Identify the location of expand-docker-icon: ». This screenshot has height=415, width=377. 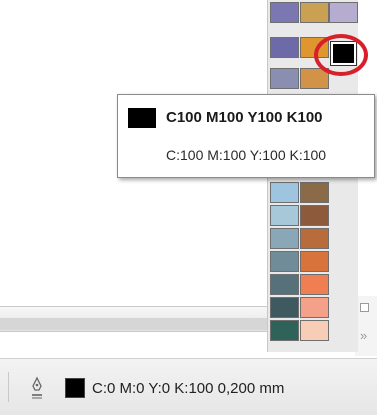
(363, 335).